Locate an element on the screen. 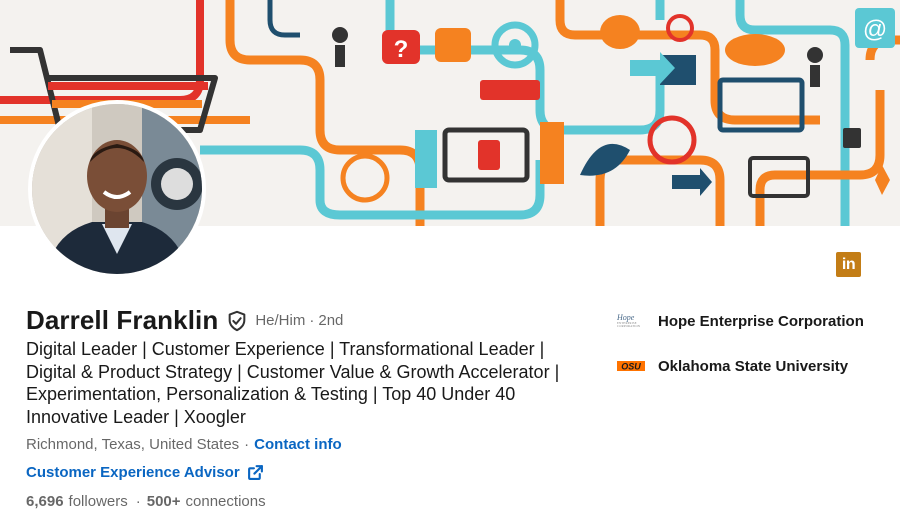  profile-name: Darrell Franklin is located at coordinates (122, 320).